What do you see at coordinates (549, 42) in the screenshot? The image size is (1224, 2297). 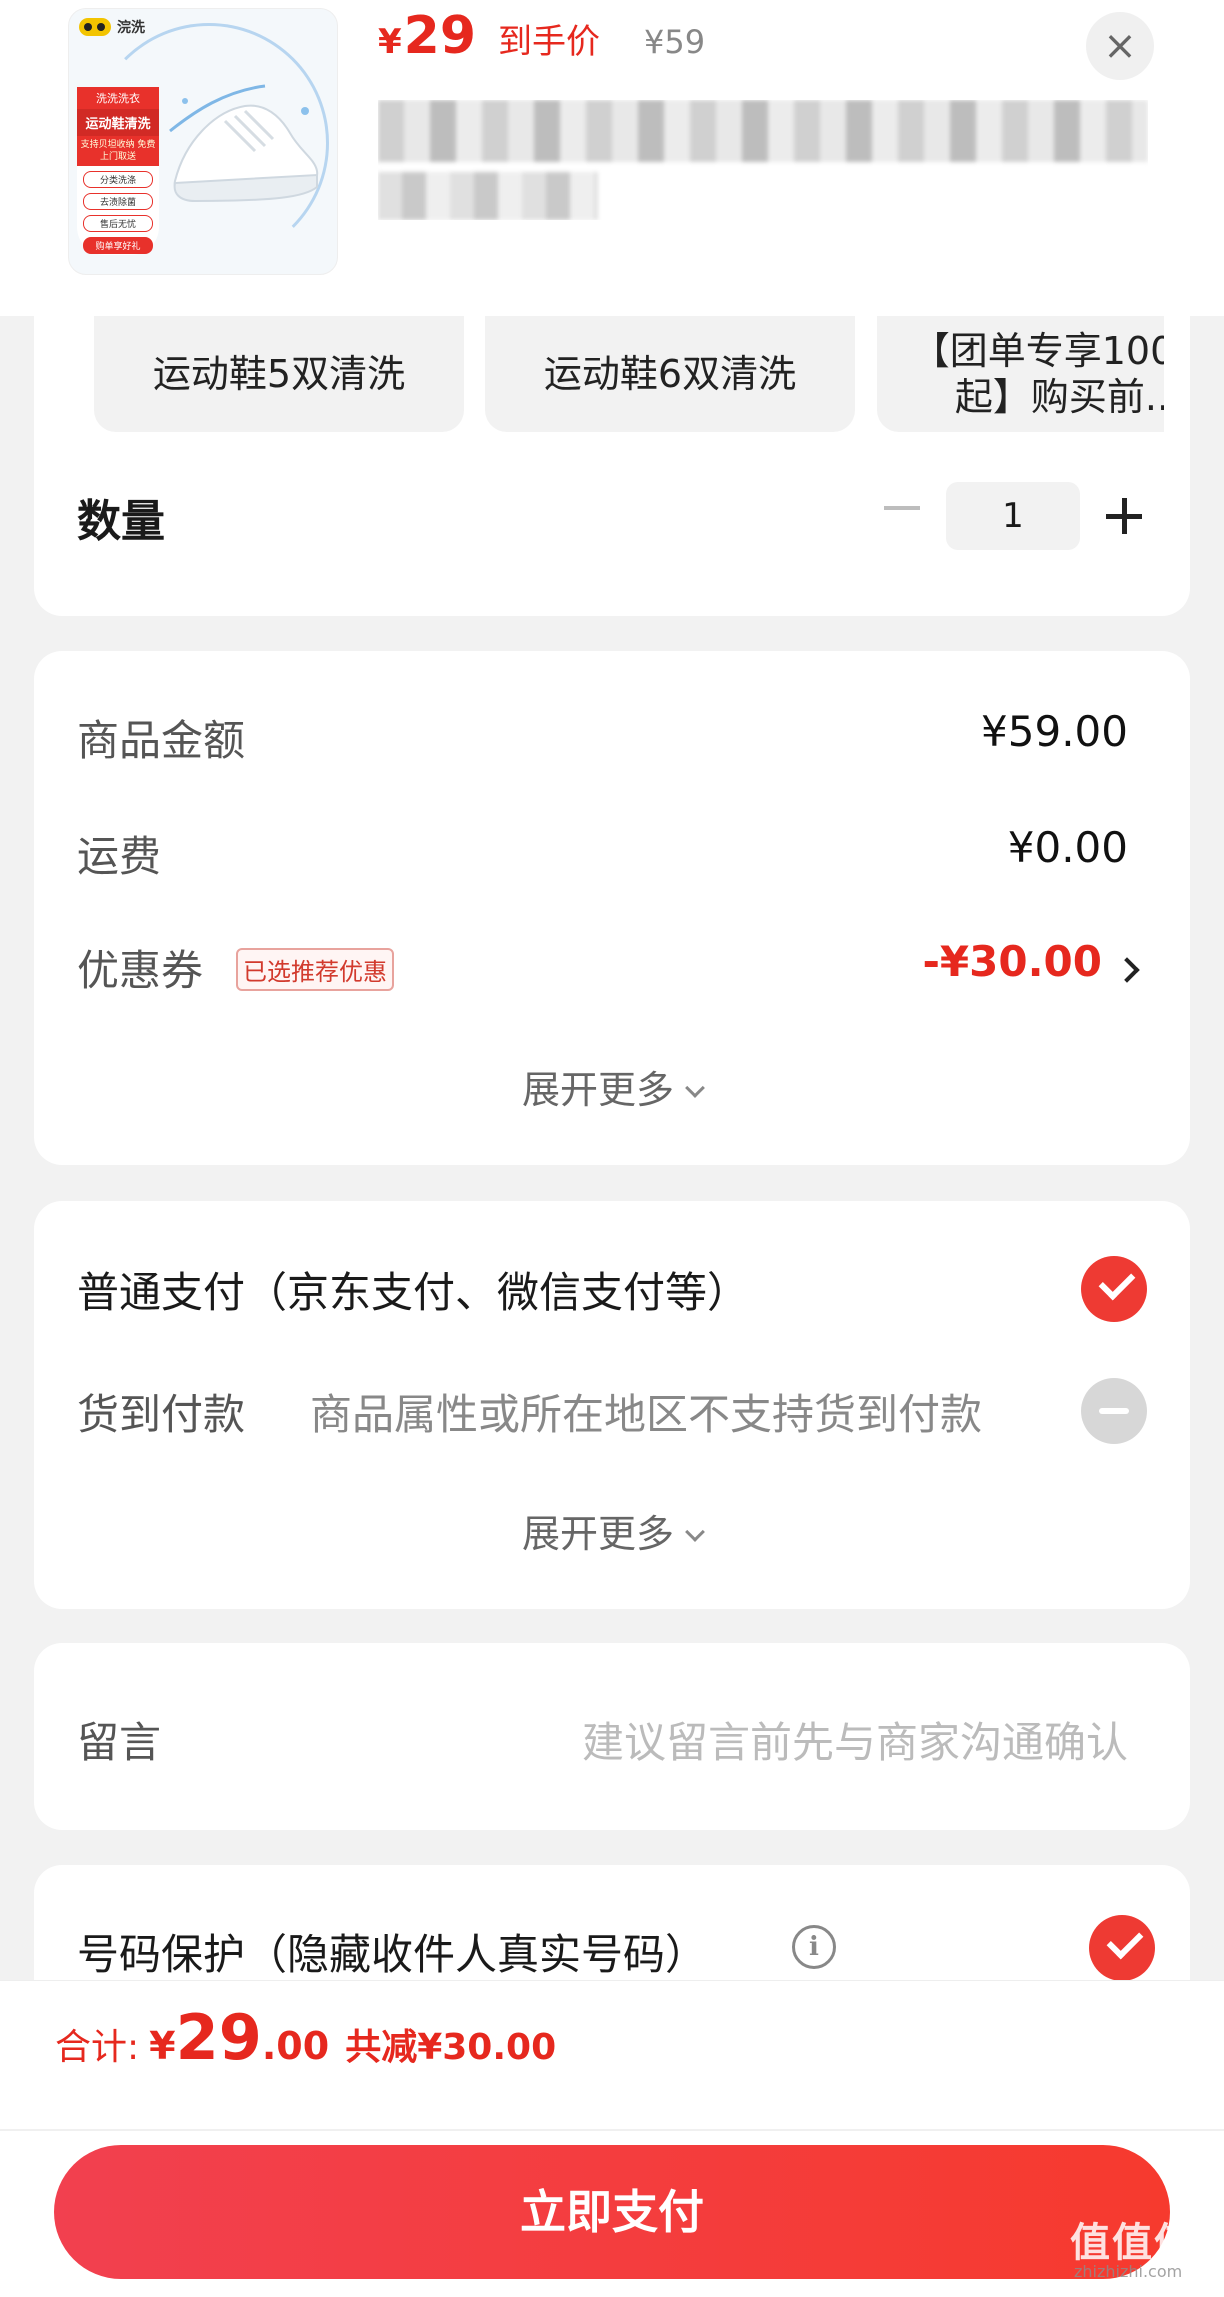 I see `final-price-tag: 到手价` at bounding box center [549, 42].